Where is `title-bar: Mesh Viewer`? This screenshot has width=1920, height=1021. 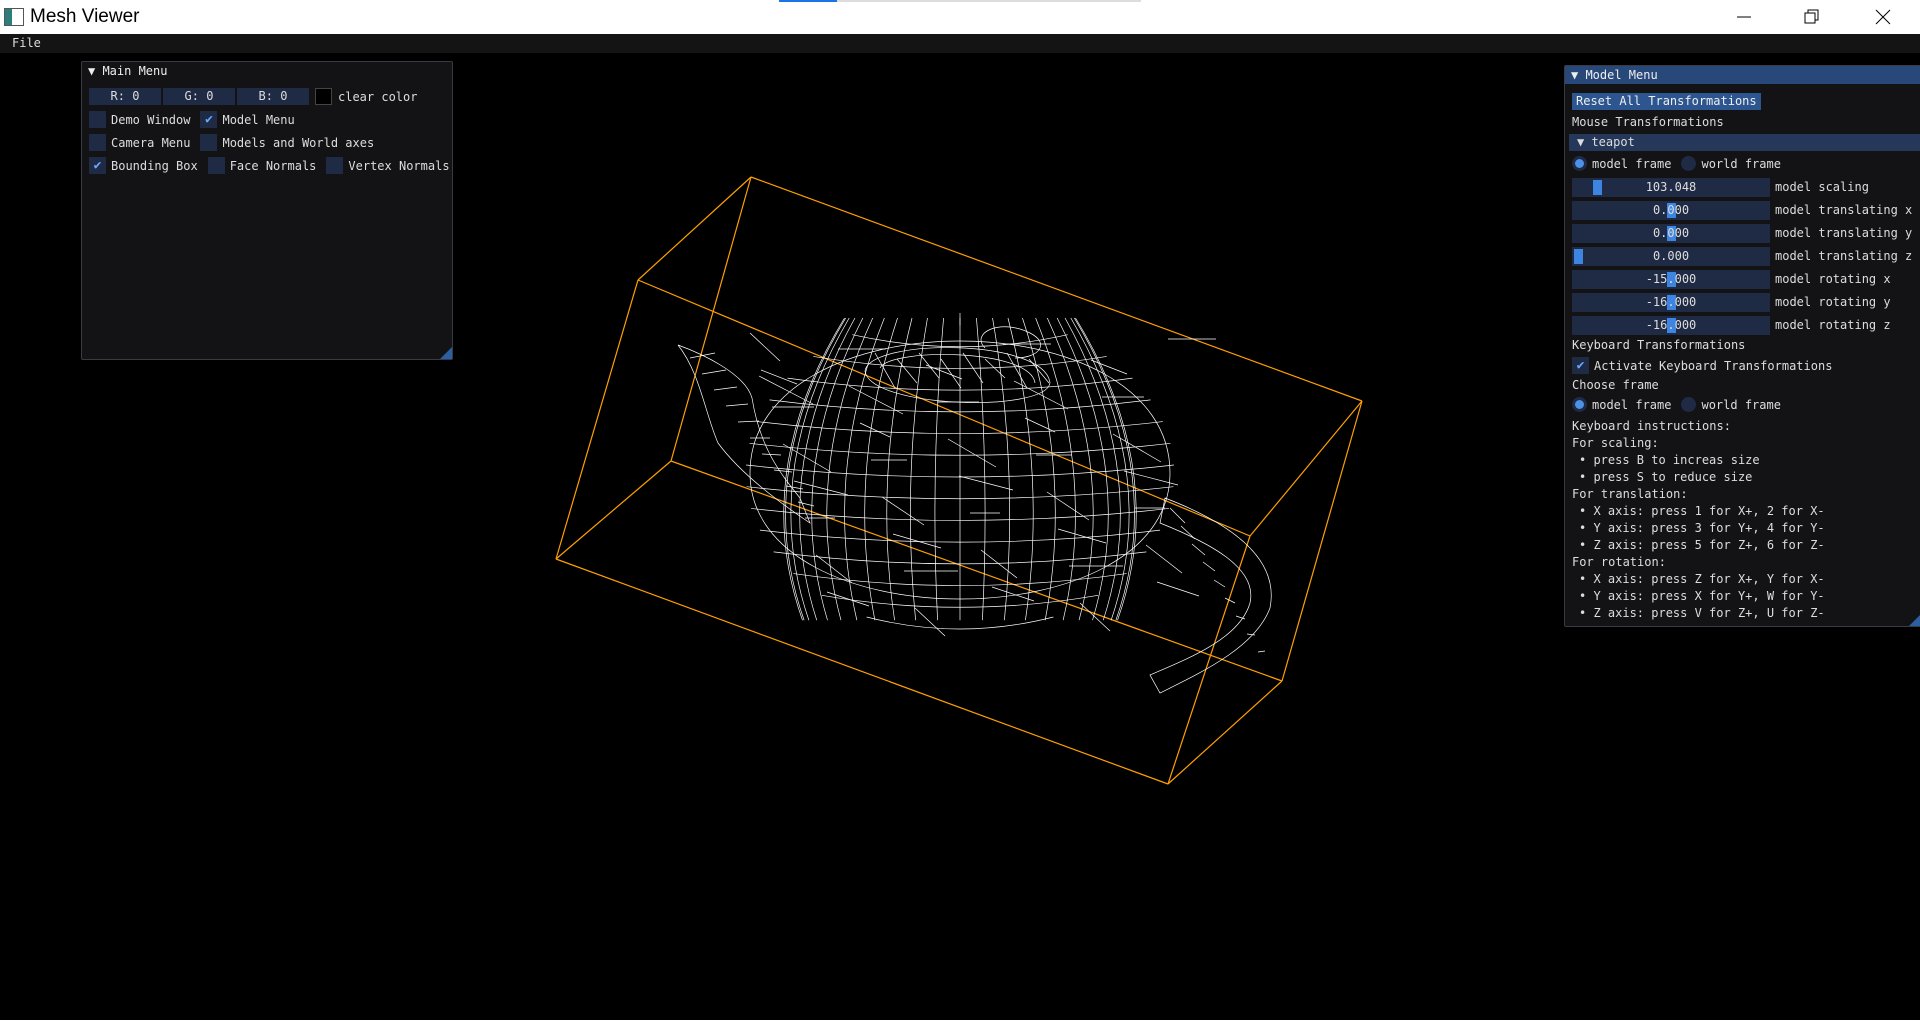 title-bar: Mesh Viewer is located at coordinates (960, 17).